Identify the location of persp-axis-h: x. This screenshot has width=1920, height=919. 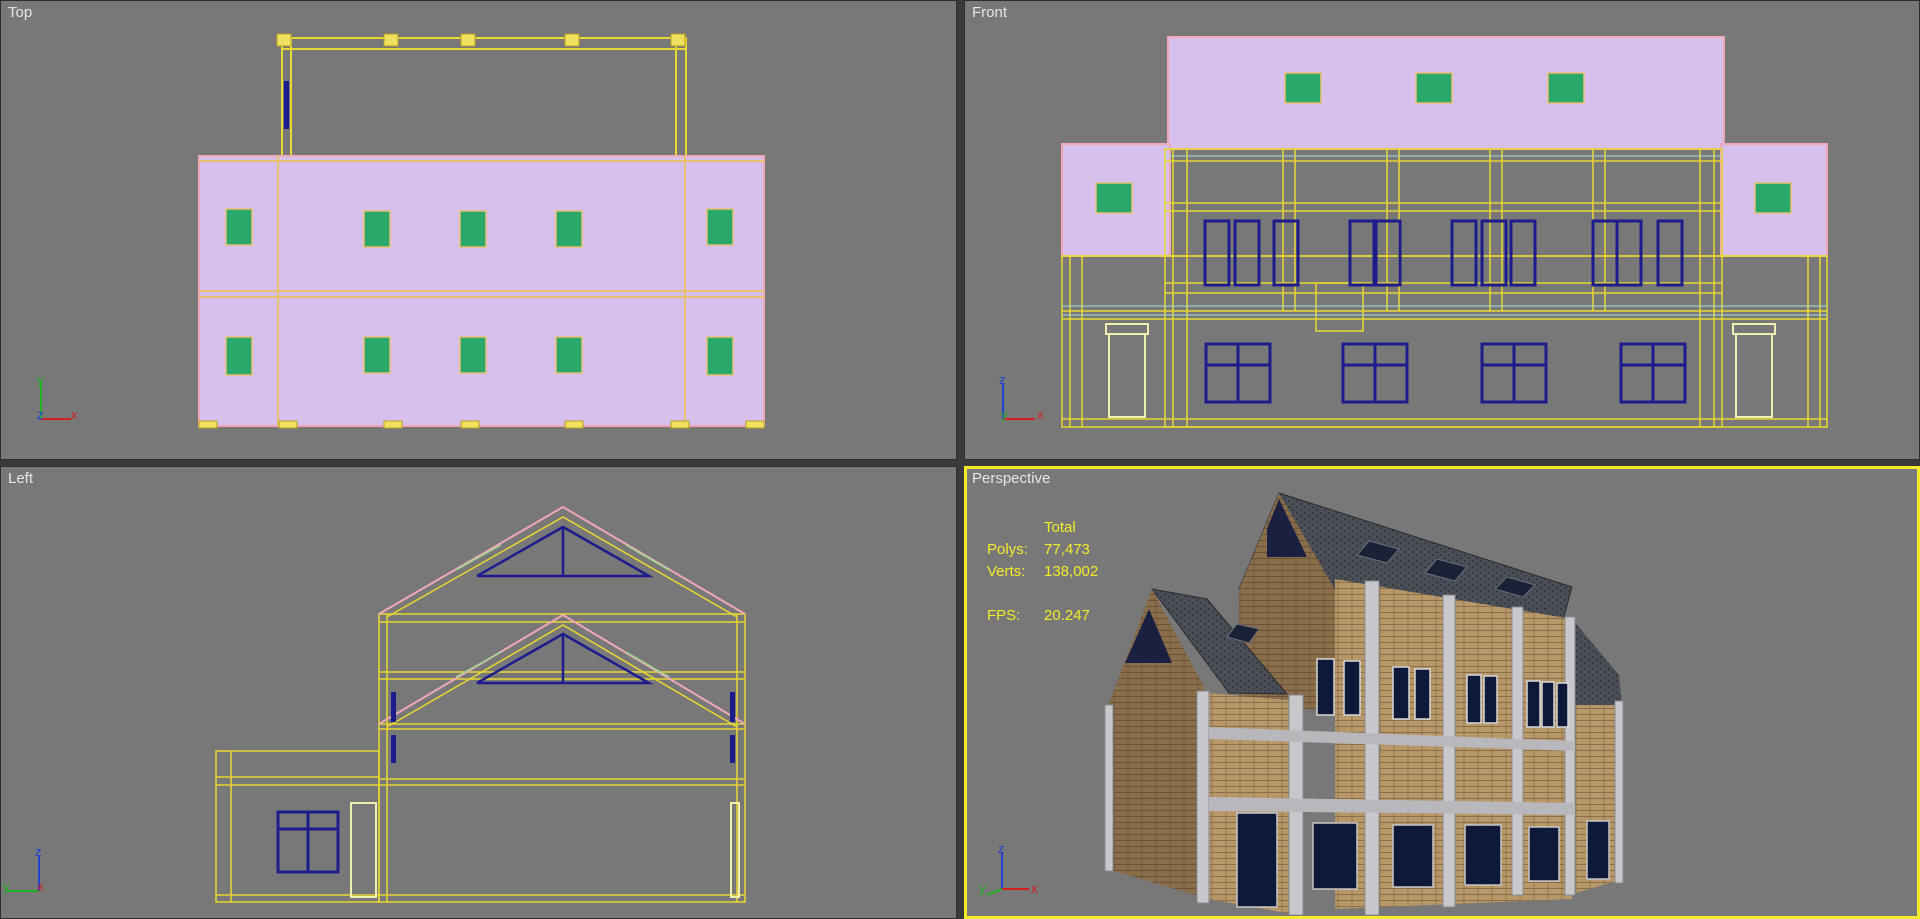
(1034, 888).